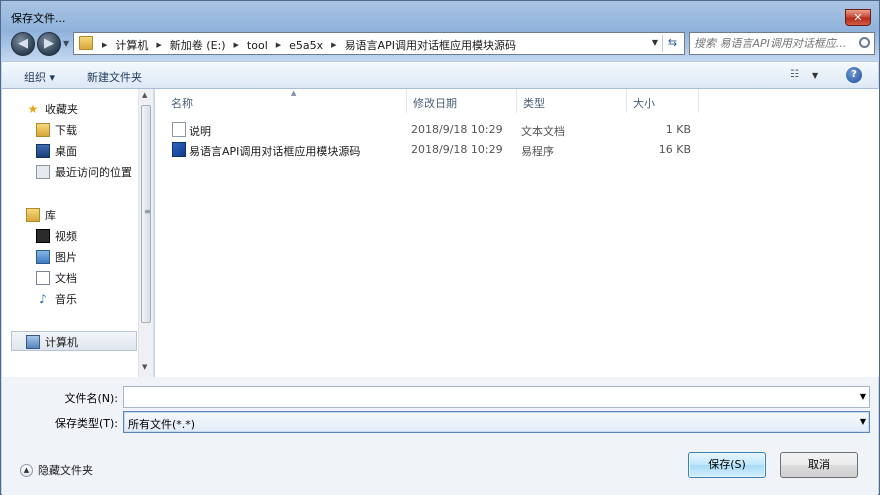  I want to click on column-label: 大小, so click(644, 103).